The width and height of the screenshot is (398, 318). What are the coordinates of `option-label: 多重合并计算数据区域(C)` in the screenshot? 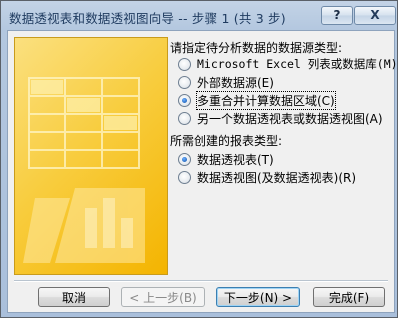 It's located at (266, 100).